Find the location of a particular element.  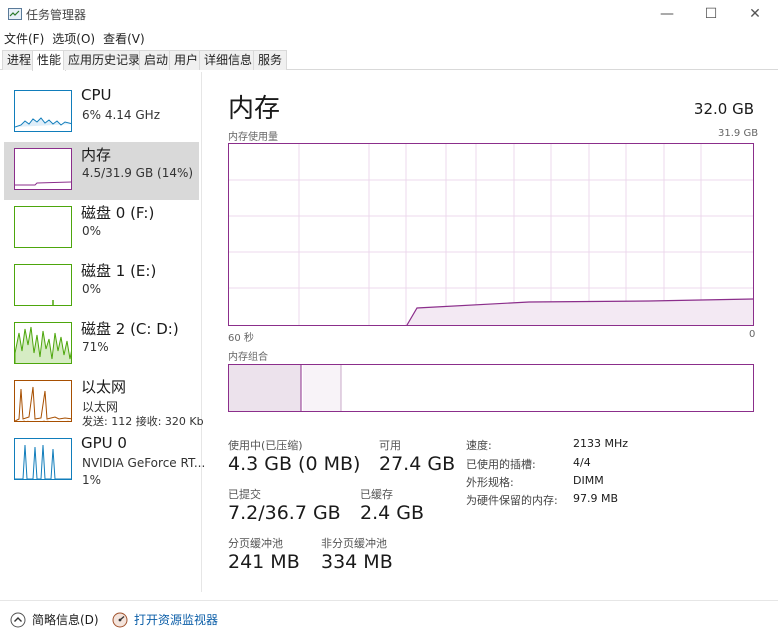

collapse-up-icon is located at coordinates (18, 619).